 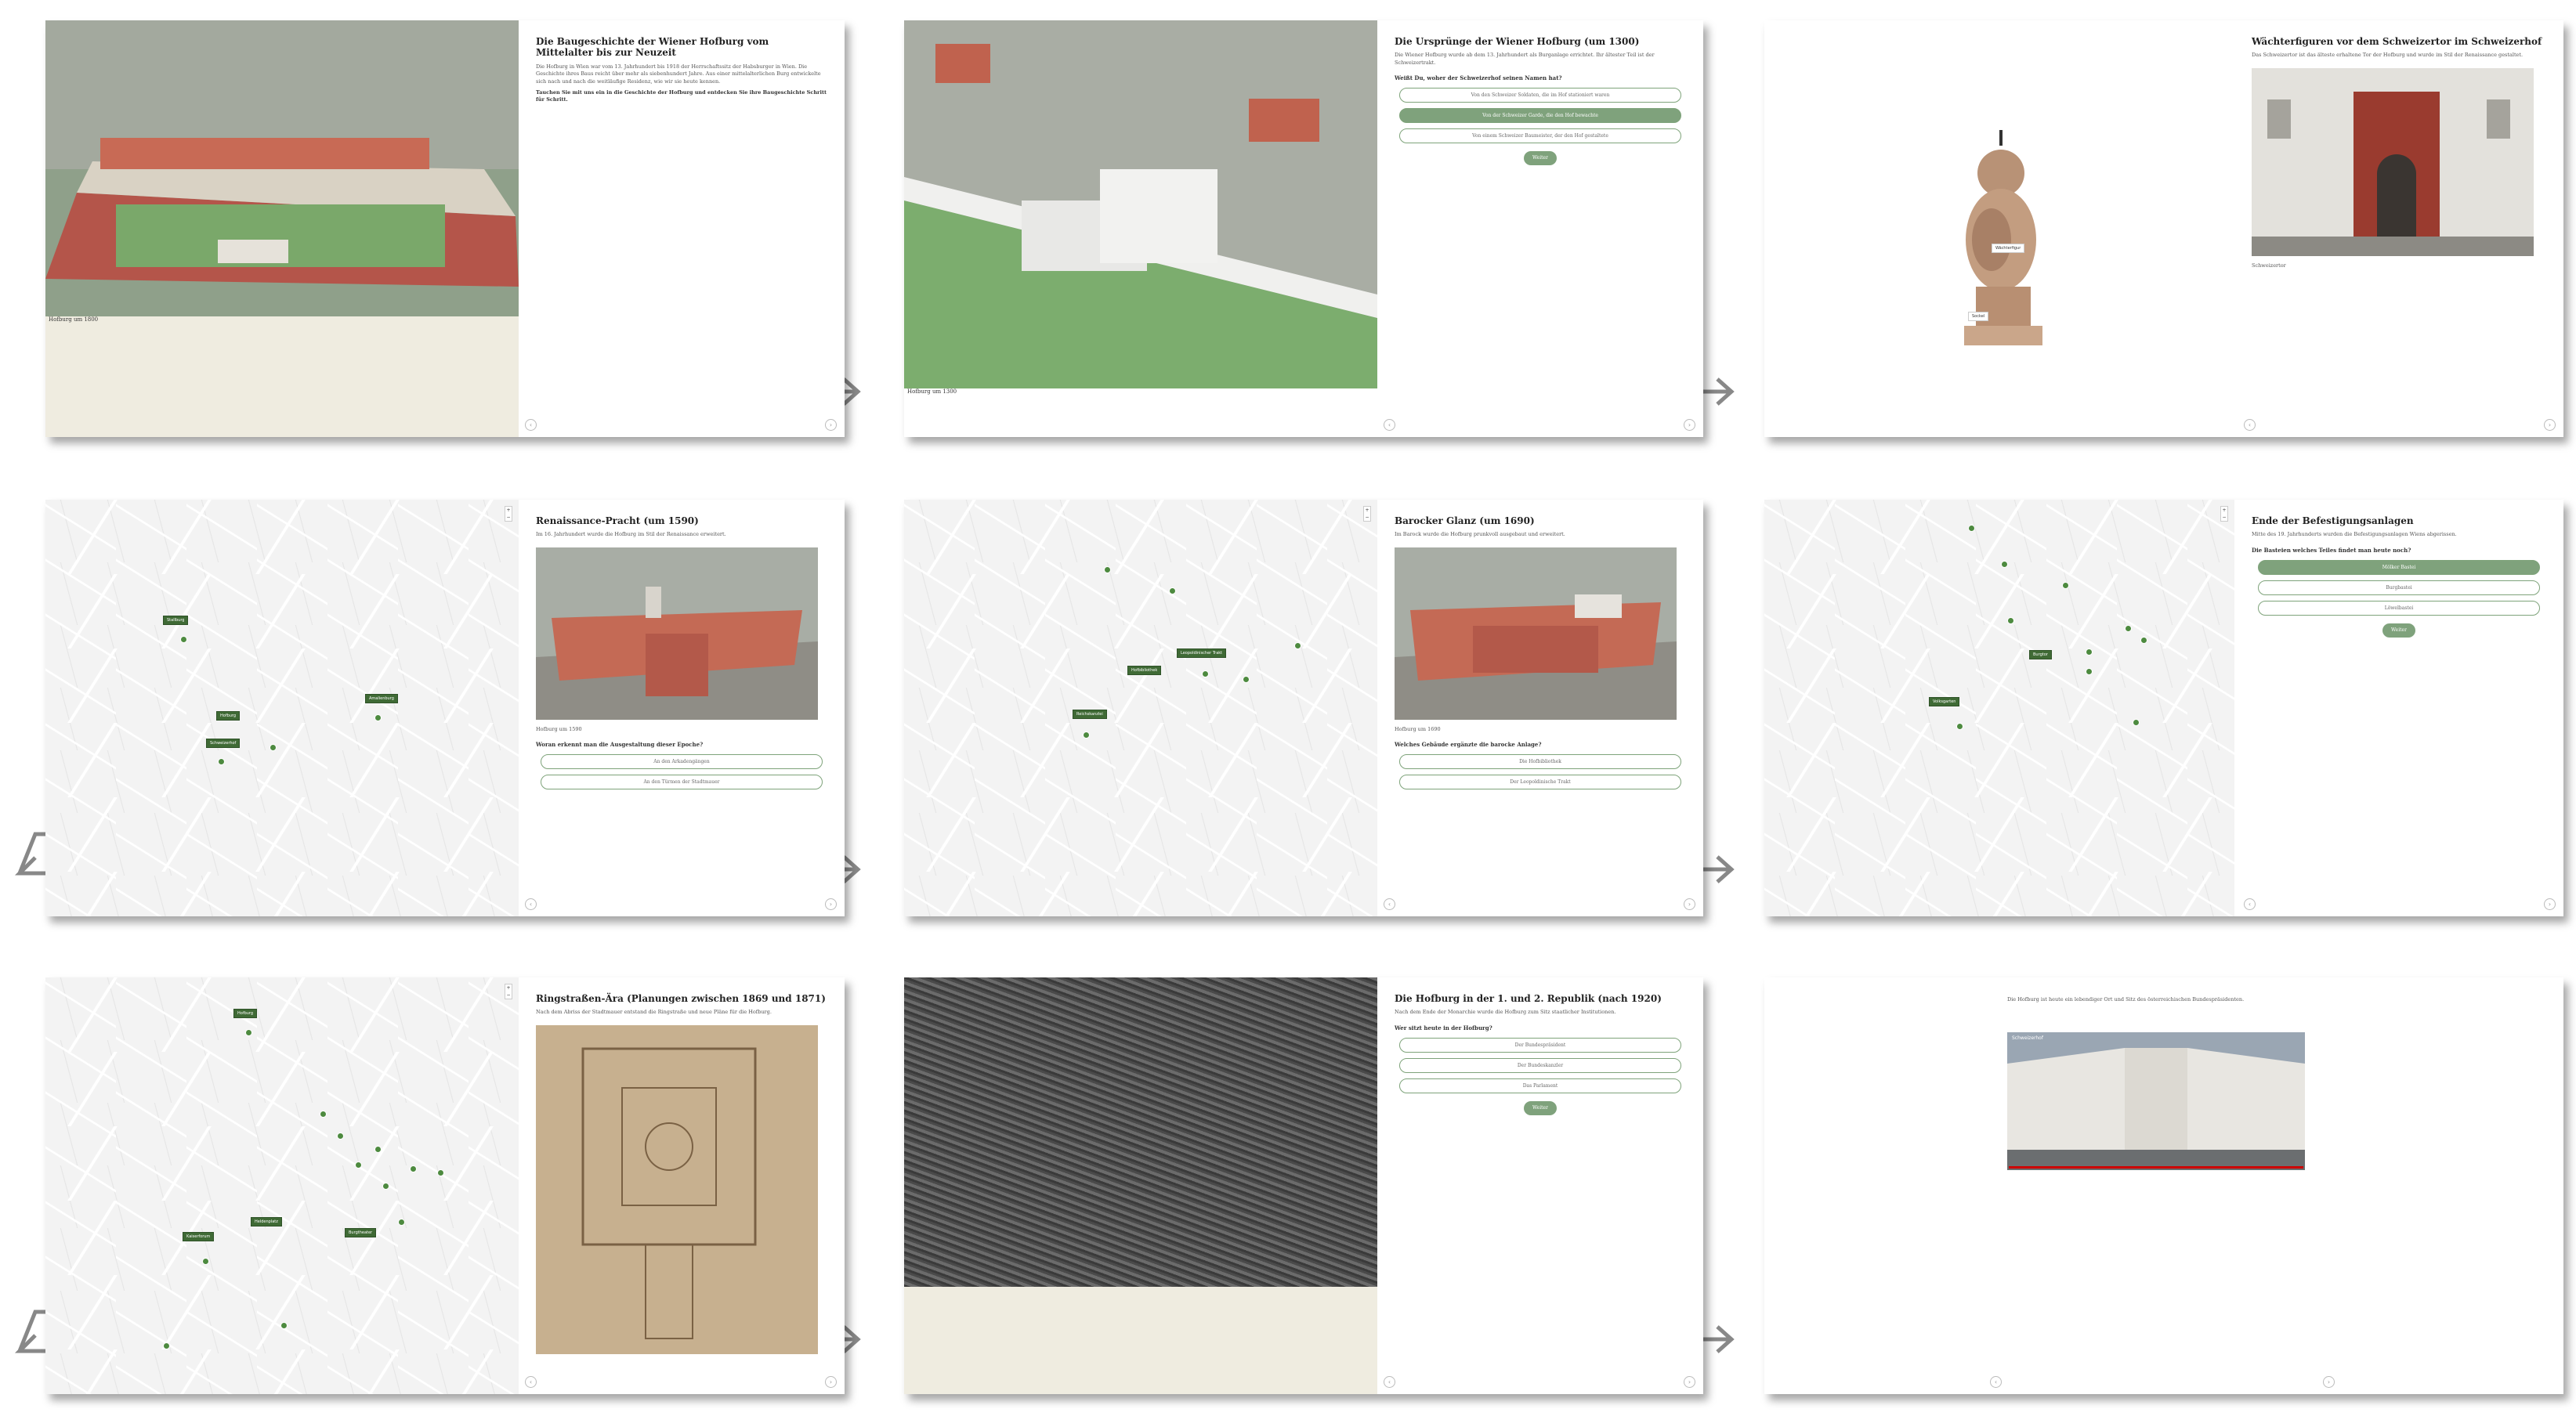 I want to click on map-marker: Kaiserforum, so click(x=199, y=1236).